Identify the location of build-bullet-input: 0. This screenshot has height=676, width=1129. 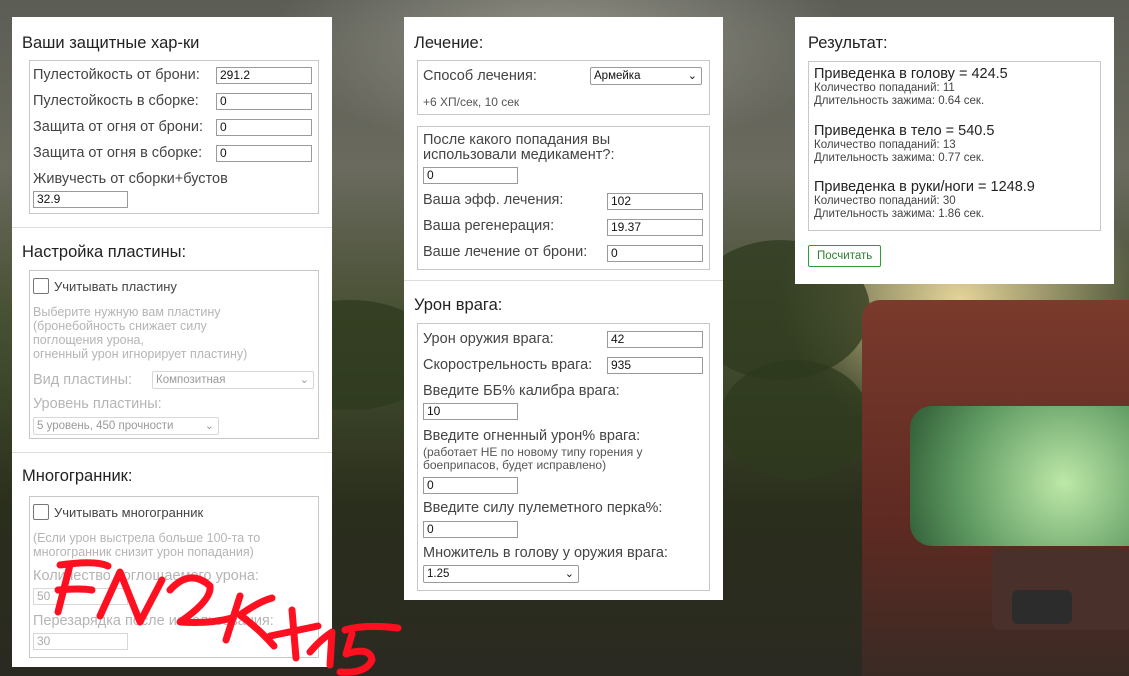
(264, 101).